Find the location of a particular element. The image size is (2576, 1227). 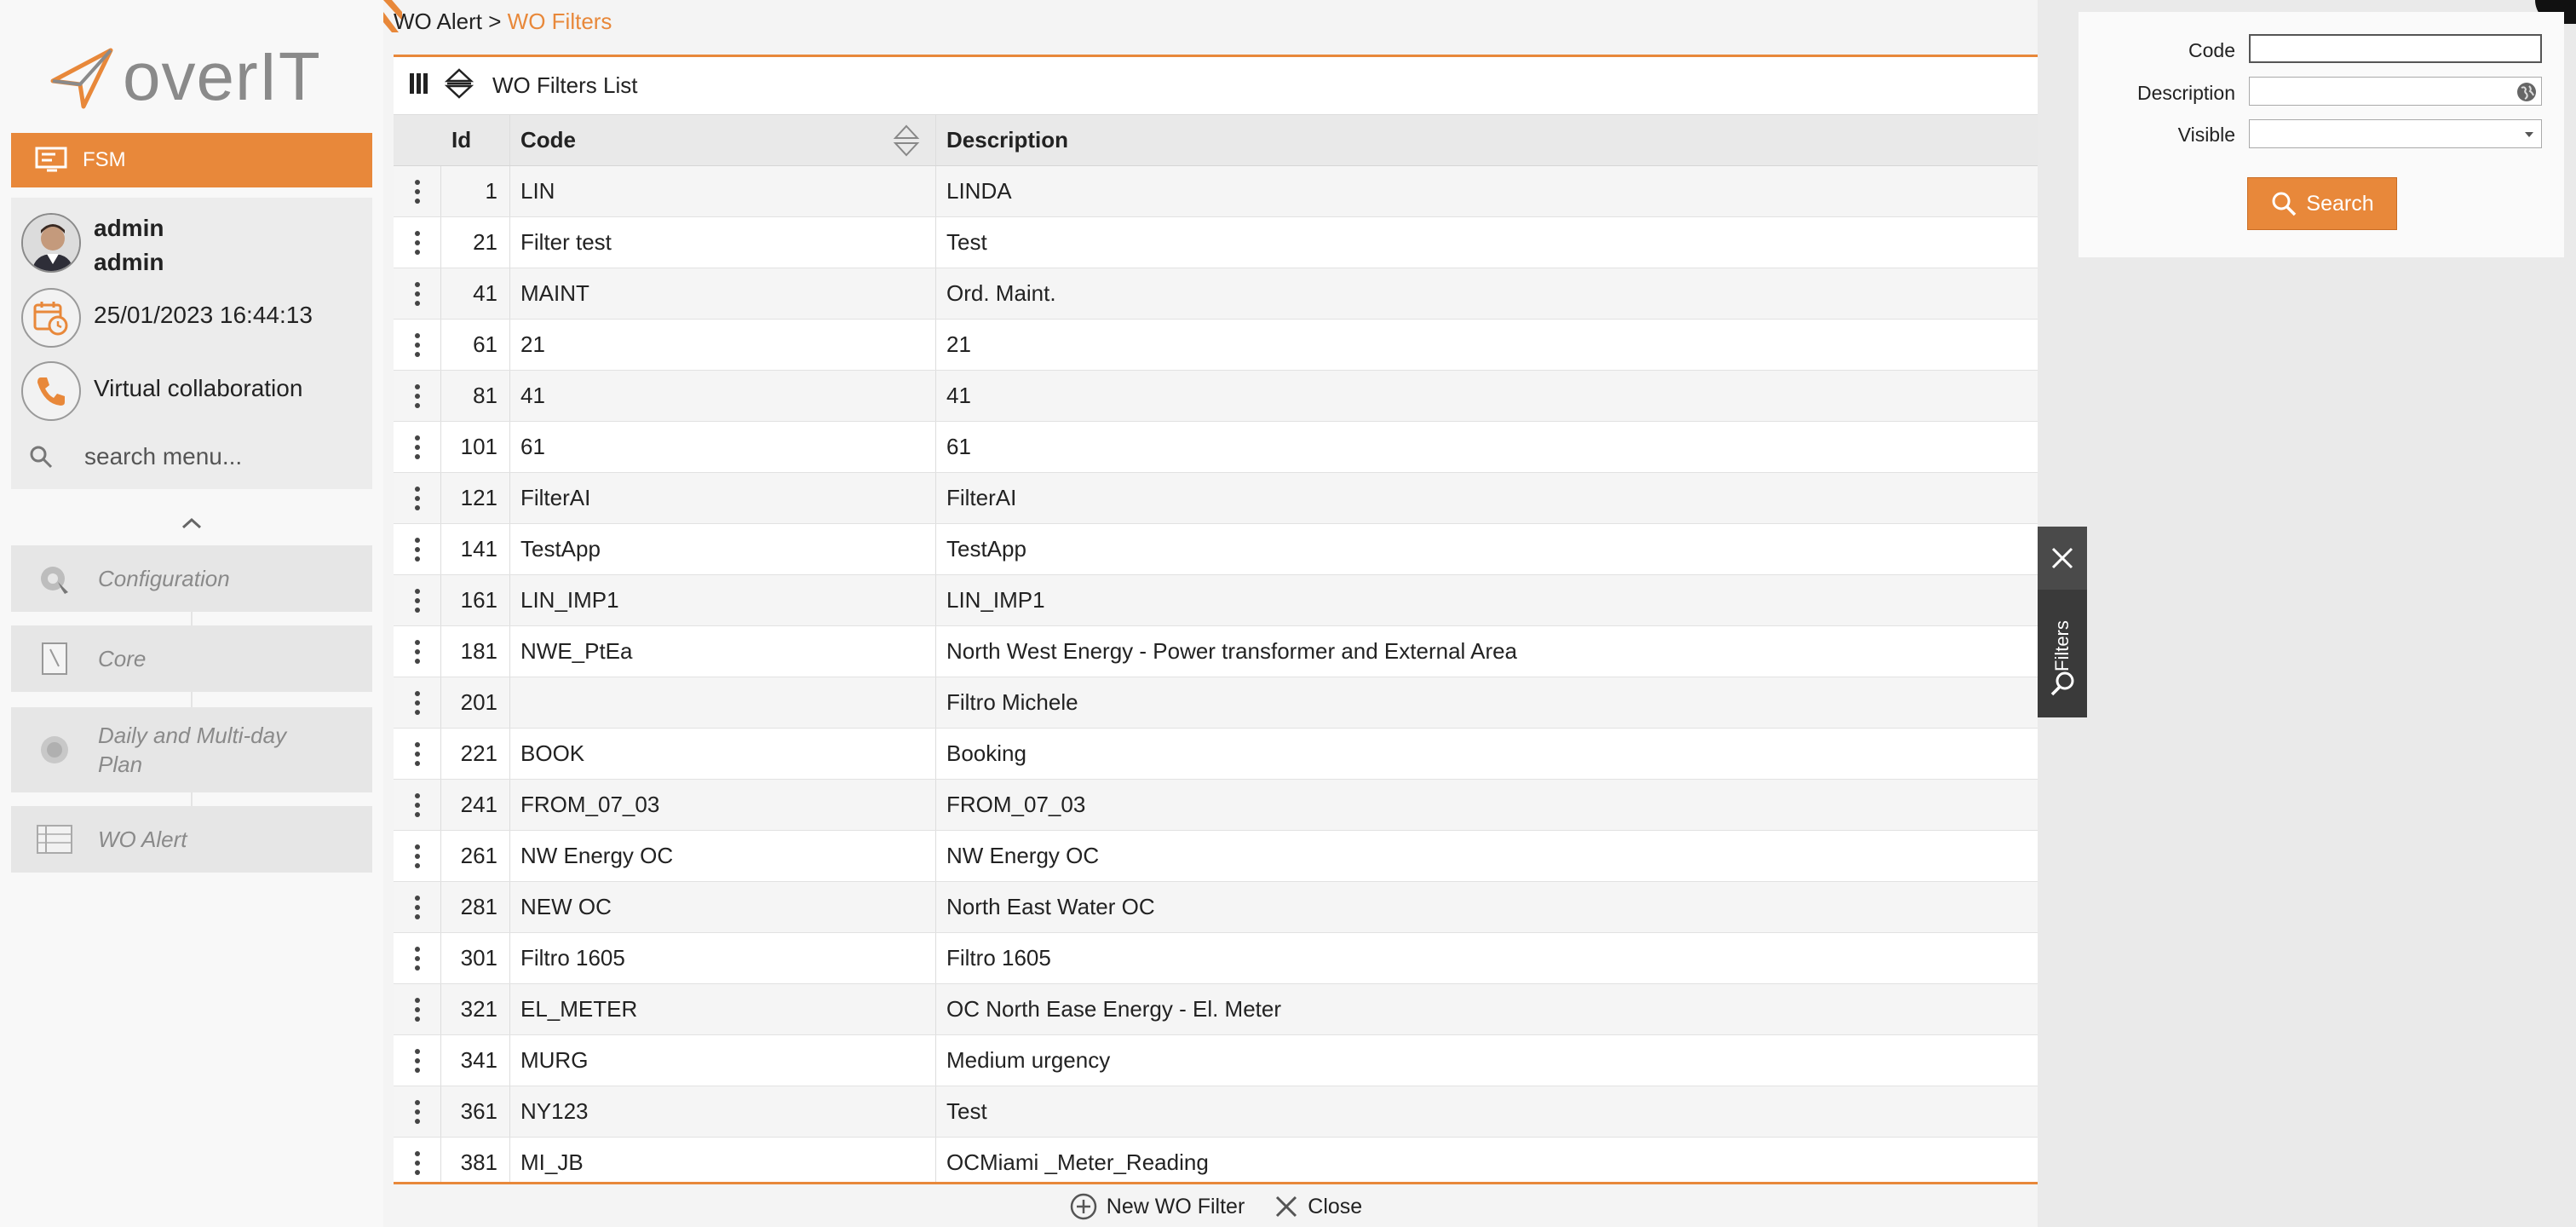

visible-select is located at coordinates (2395, 133).